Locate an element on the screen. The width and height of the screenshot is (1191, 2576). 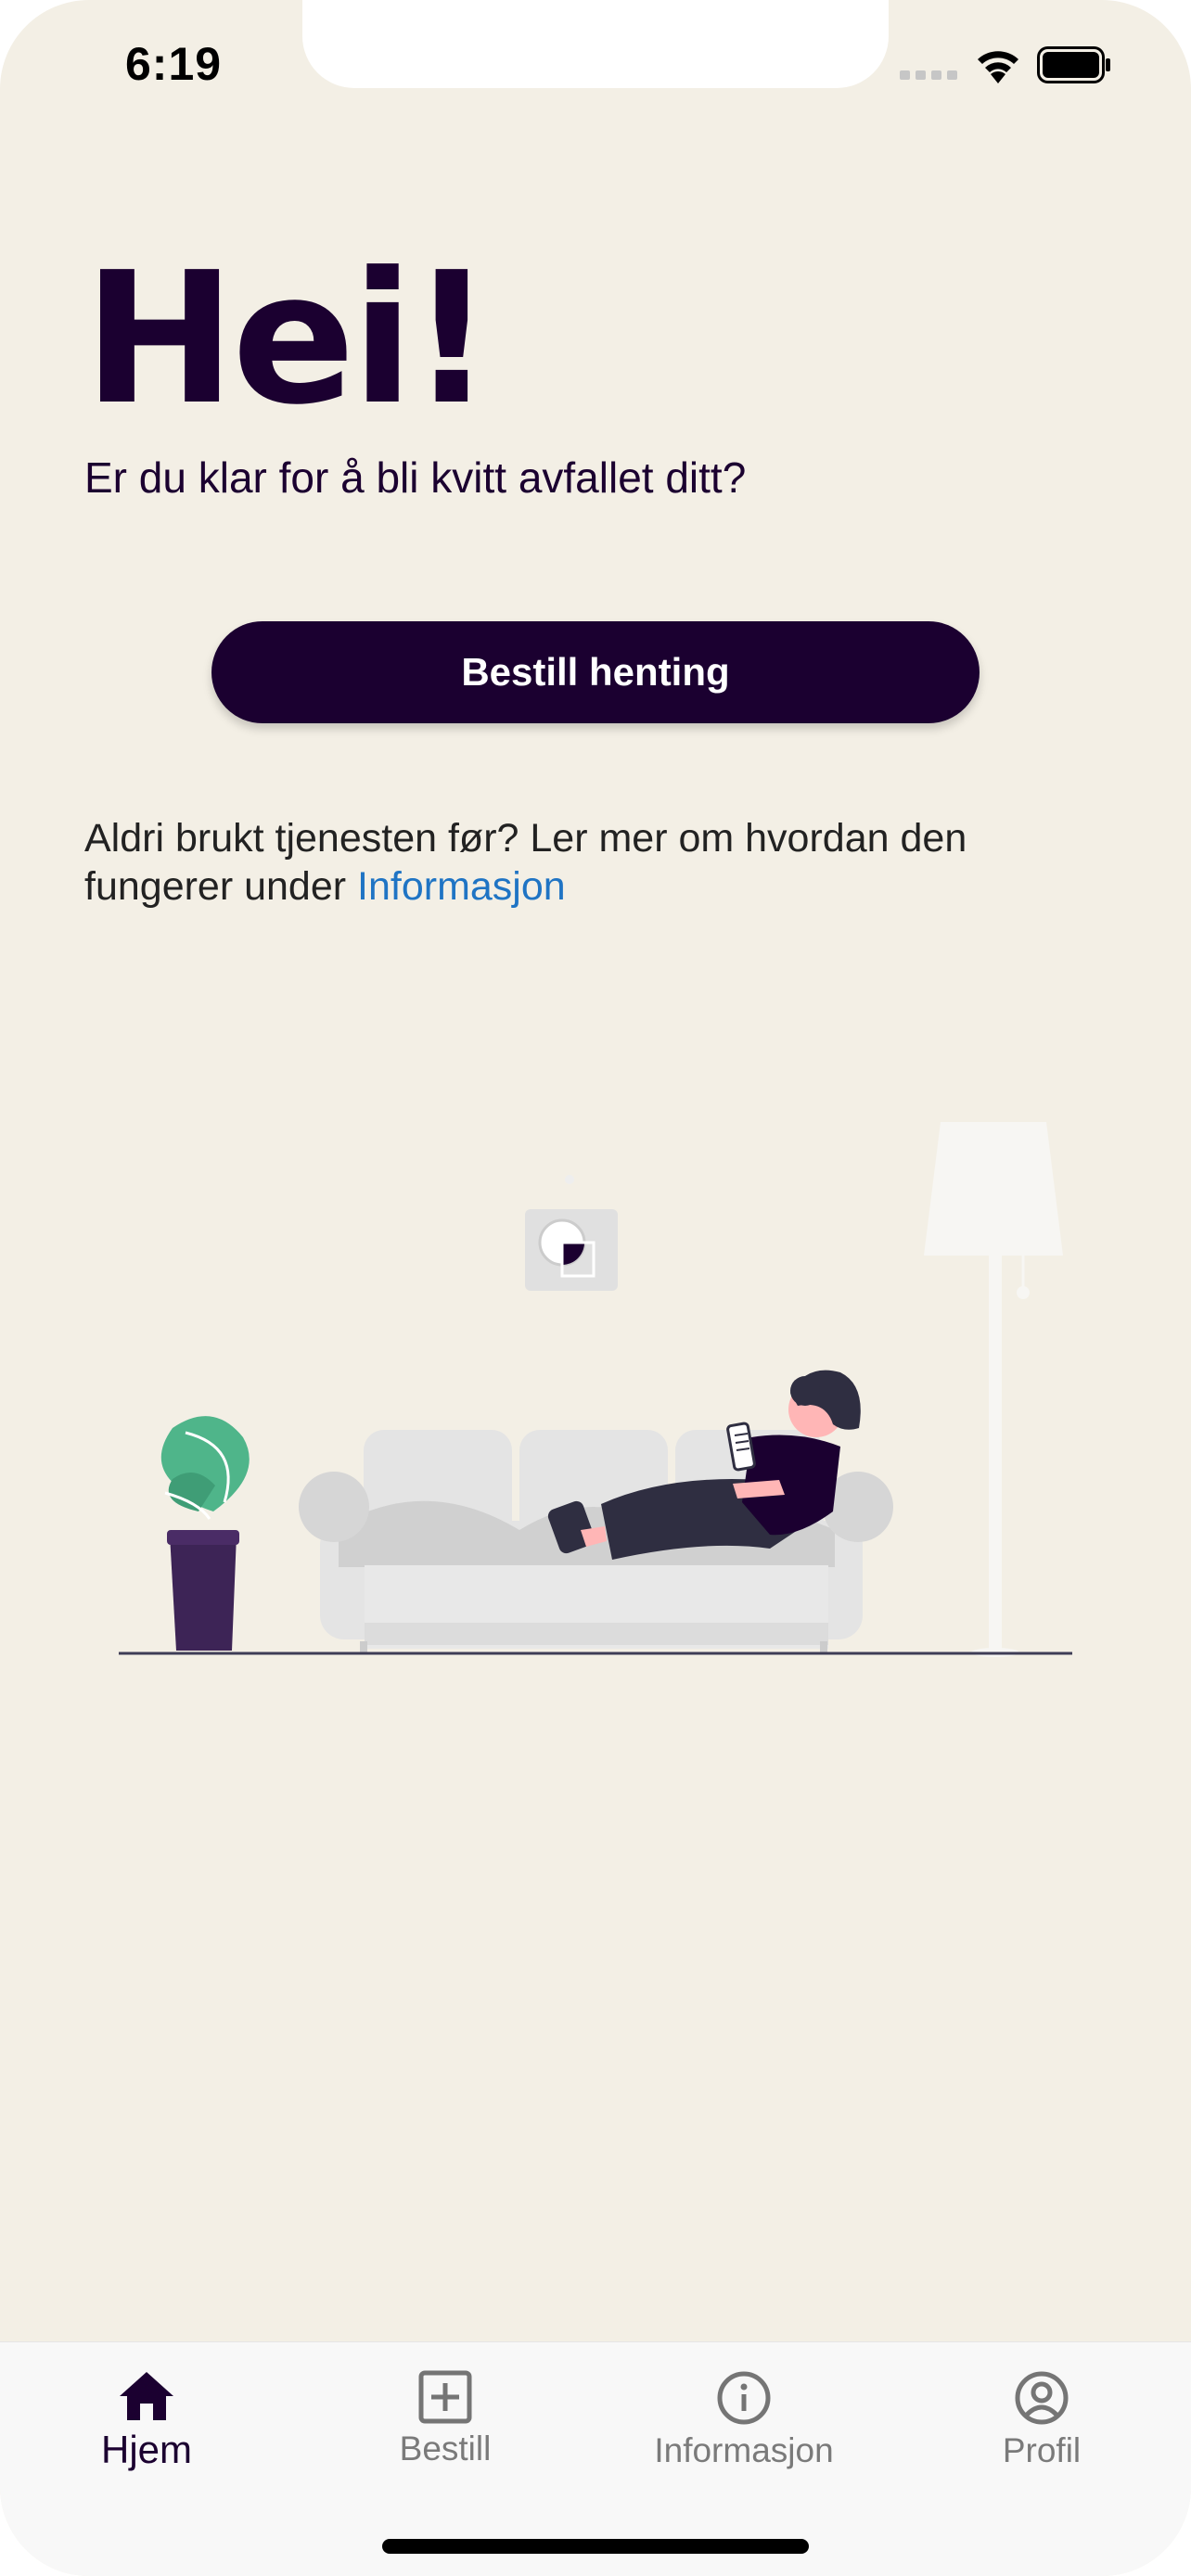
tab-profile: Profil is located at coordinates (1041, 2431).